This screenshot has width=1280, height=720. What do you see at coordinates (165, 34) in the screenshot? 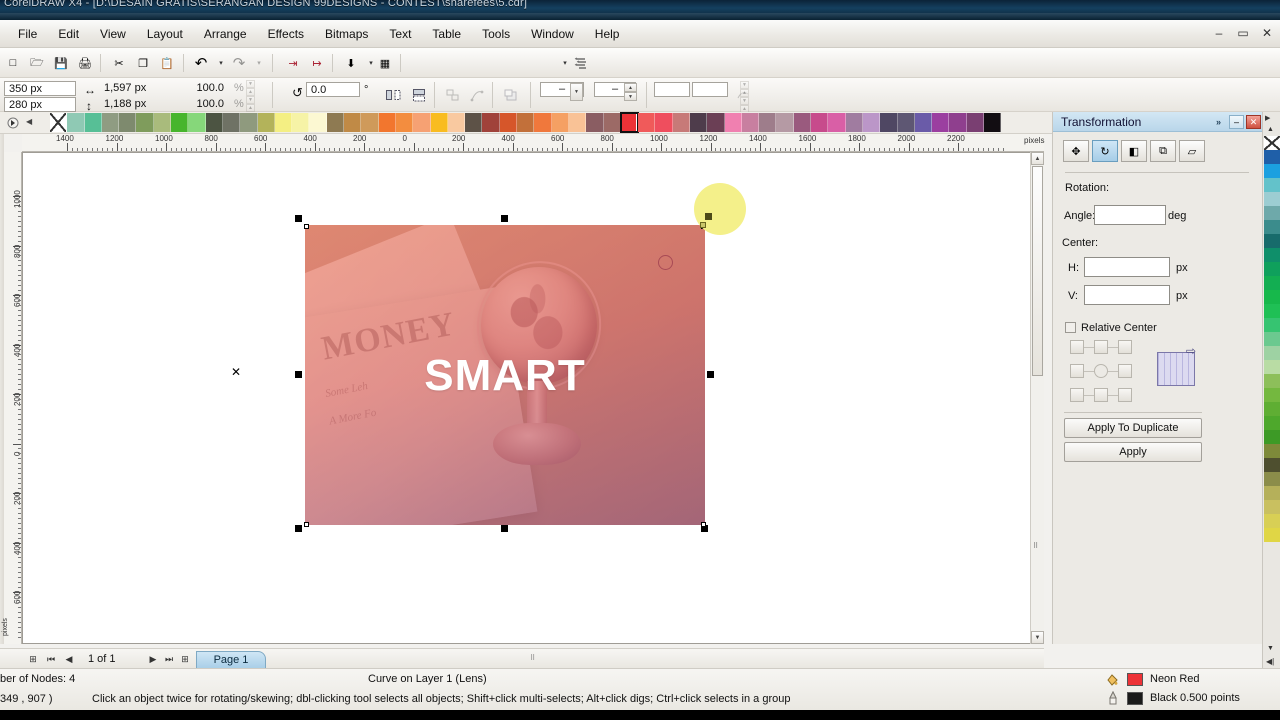
I see `menu-layout: Layout` at bounding box center [165, 34].